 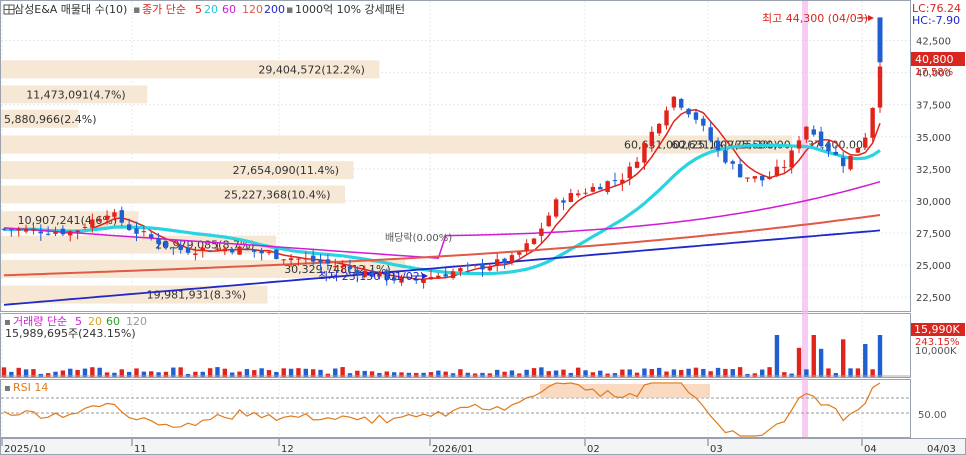 What do you see at coordinates (933, 42) in the screenshot?
I see `y-tick-label: 42,500` at bounding box center [933, 42].